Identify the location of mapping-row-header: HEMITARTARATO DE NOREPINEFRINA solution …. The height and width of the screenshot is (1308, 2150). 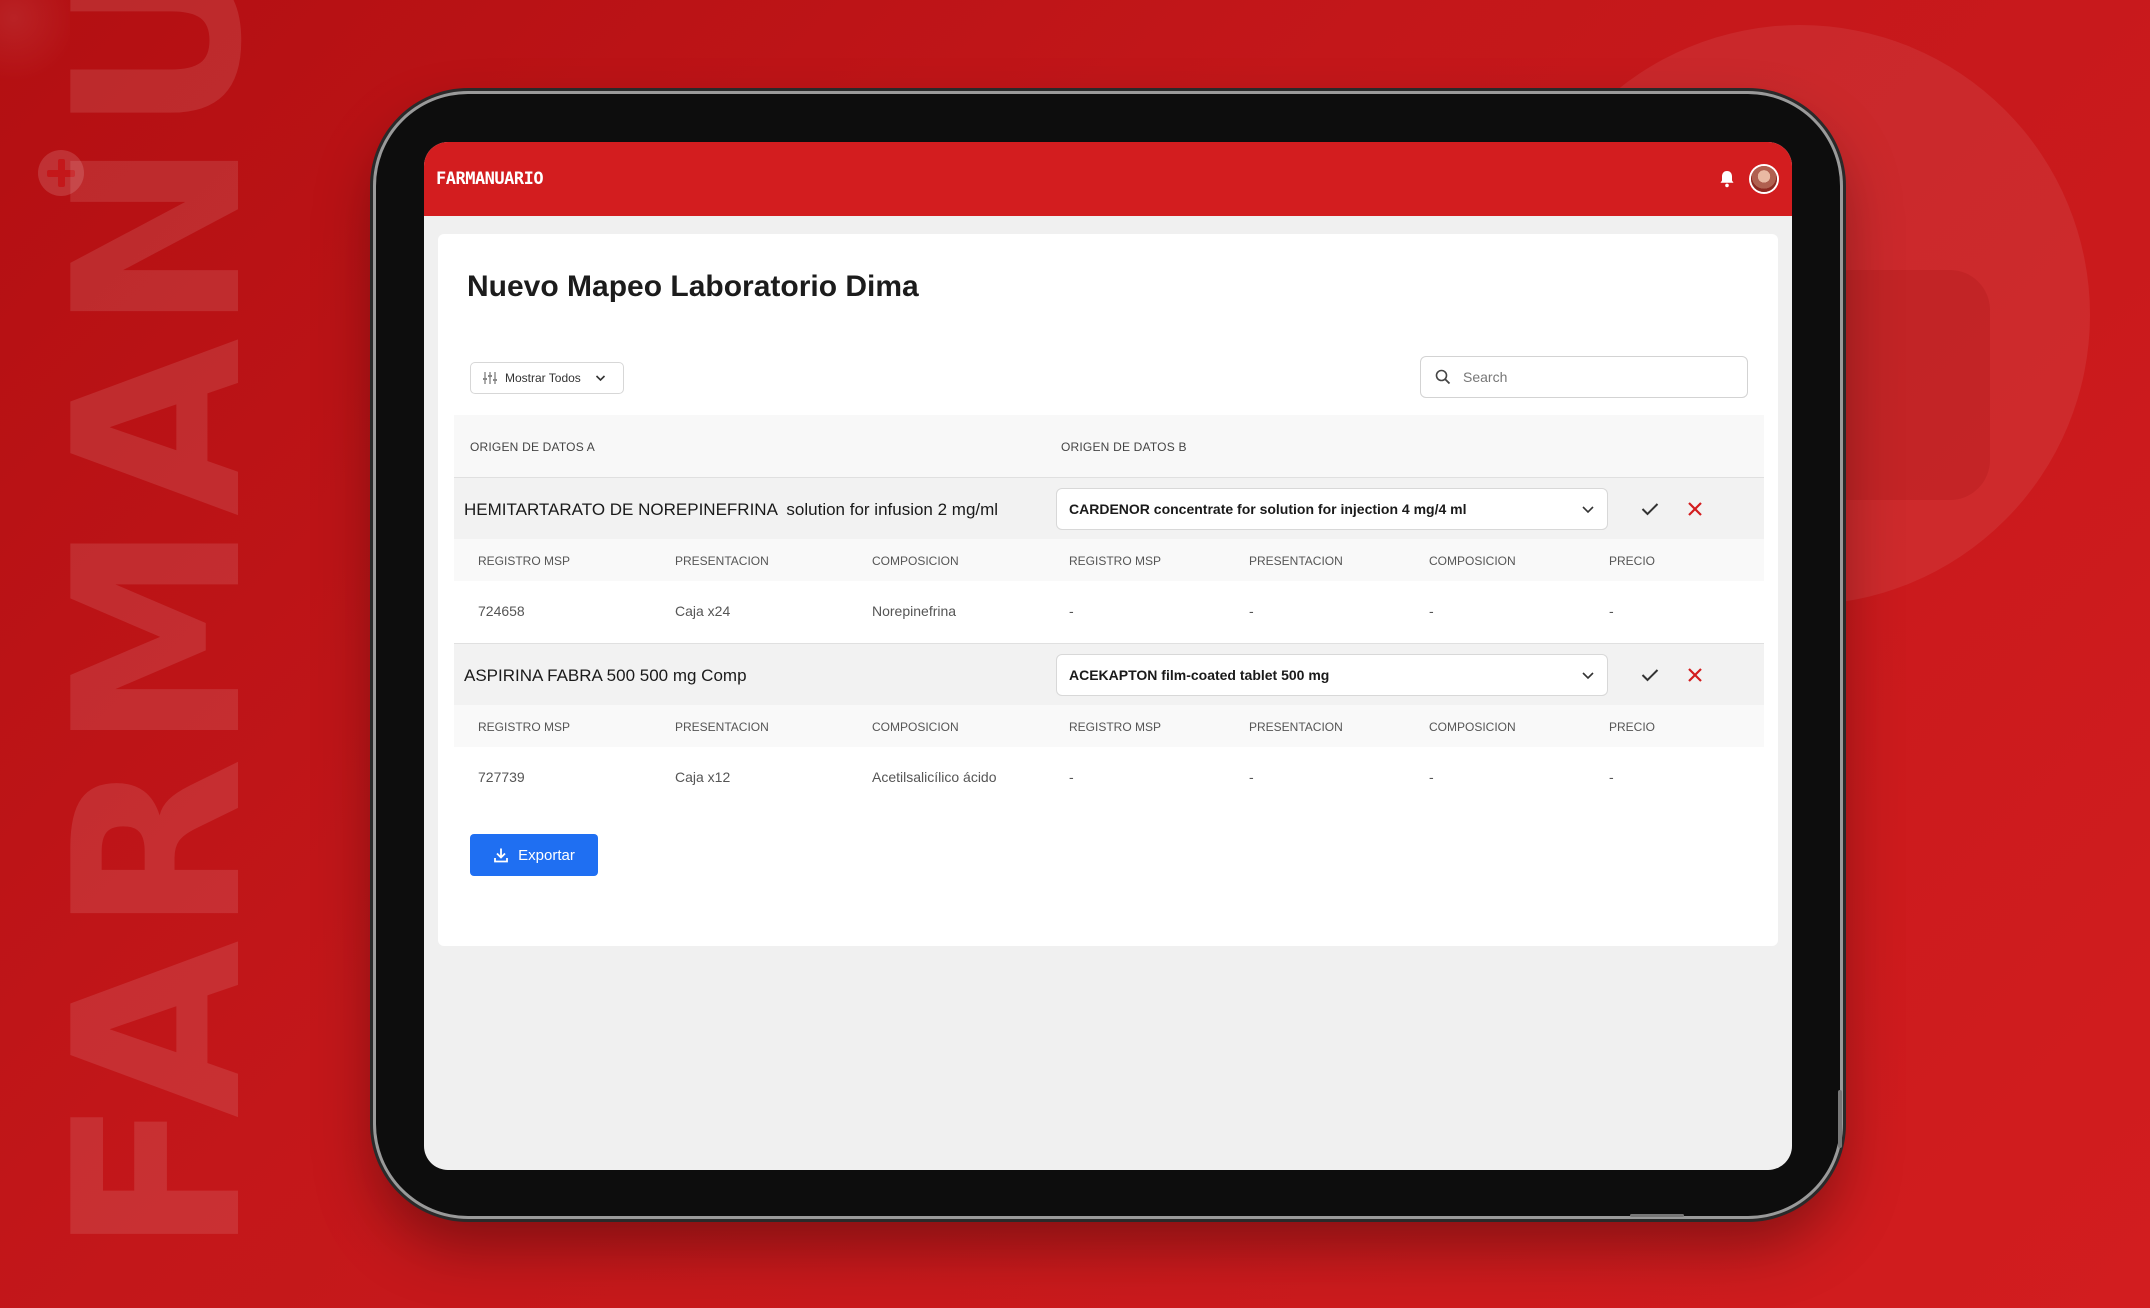
(1109, 508).